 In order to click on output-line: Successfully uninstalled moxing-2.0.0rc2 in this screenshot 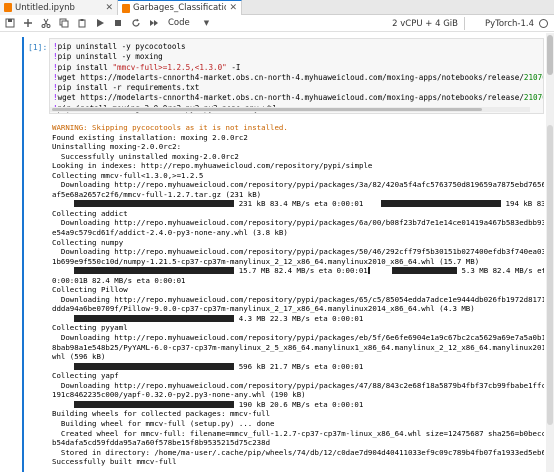, I will do `click(145, 156)`.